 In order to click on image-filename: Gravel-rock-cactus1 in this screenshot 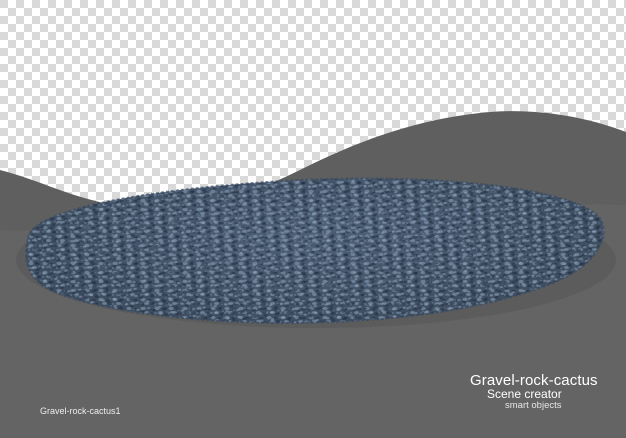, I will do `click(80, 411)`.